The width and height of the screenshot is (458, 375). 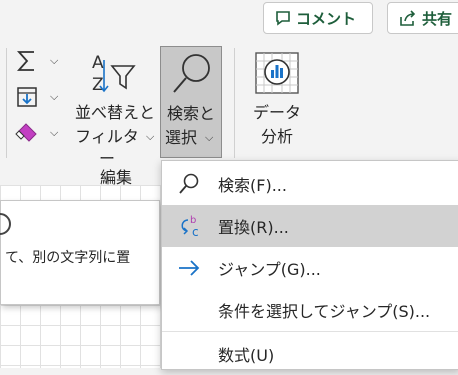 I want to click on comment-button: コメント, so click(x=318, y=18).